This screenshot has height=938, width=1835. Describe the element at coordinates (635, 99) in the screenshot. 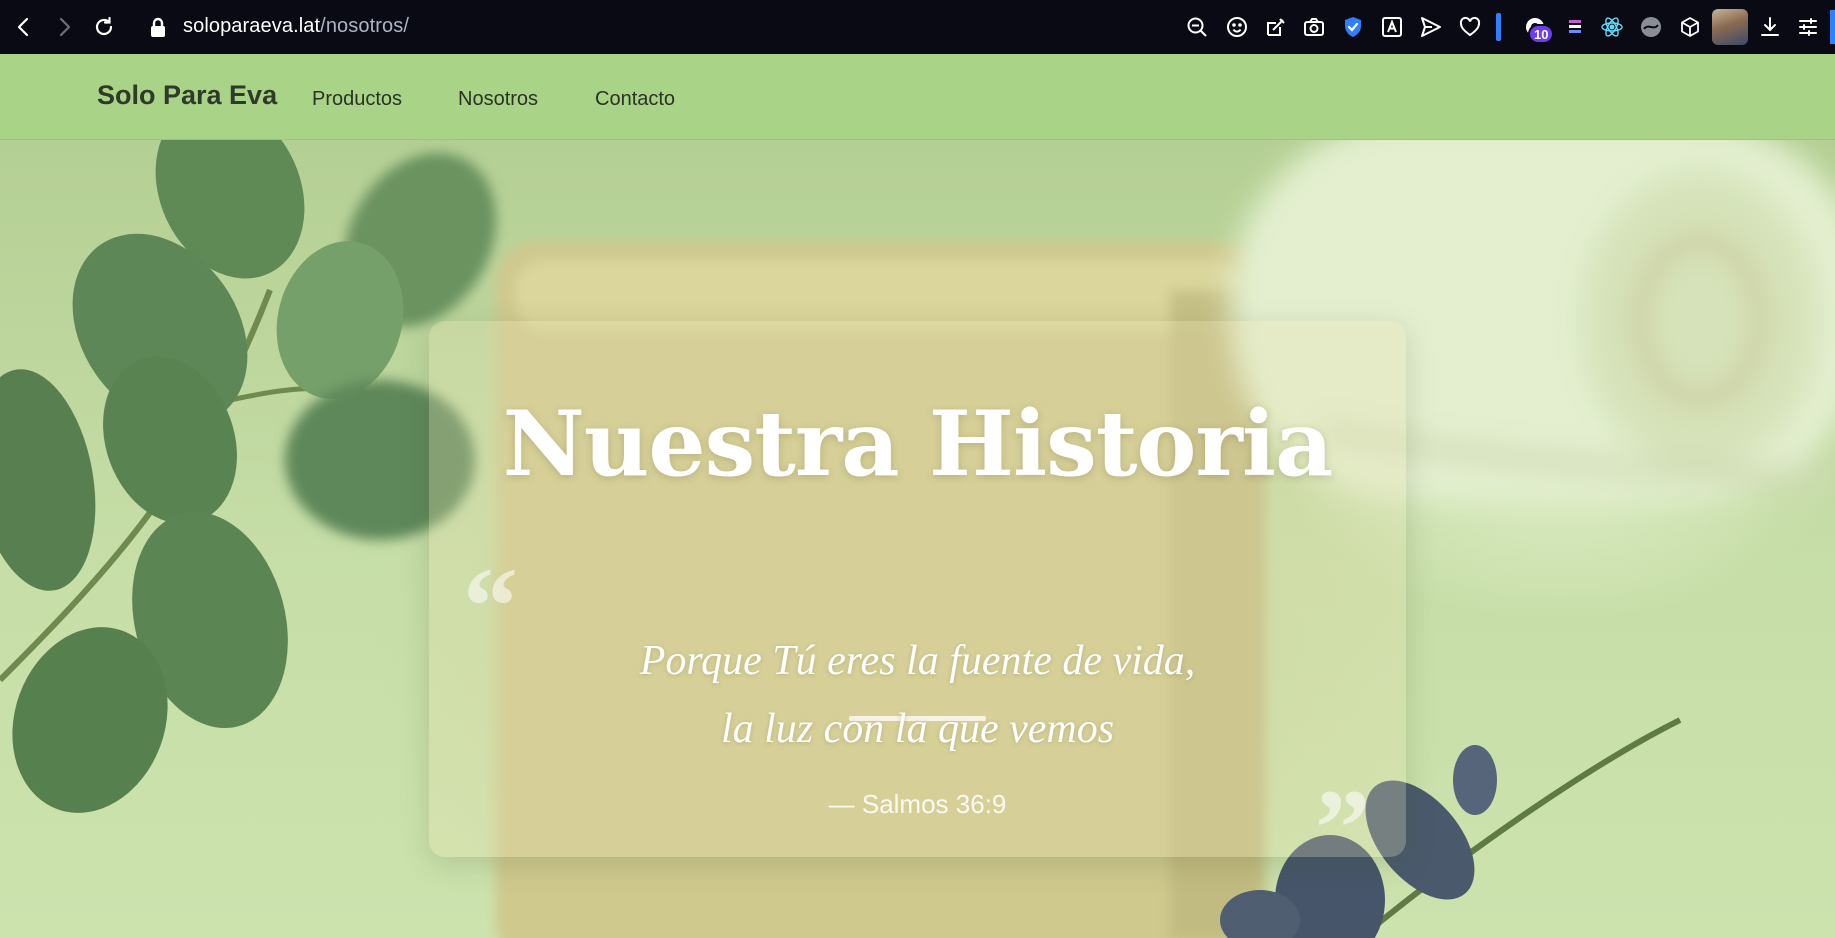

I see `nav-link-contacto: Contacto` at that location.